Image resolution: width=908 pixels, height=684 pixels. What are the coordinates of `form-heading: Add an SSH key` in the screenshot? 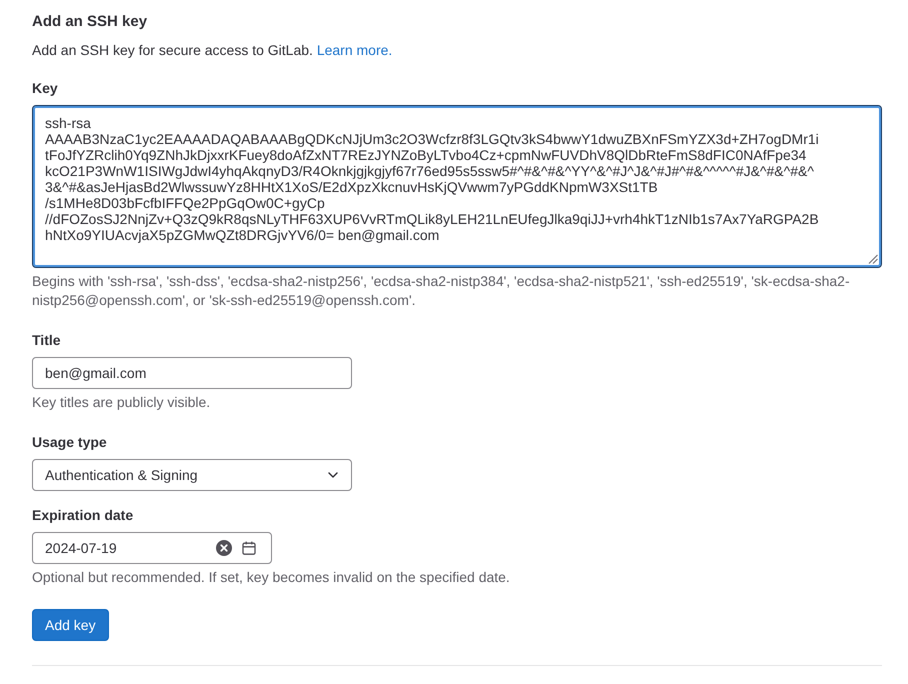 It's located at (90, 22).